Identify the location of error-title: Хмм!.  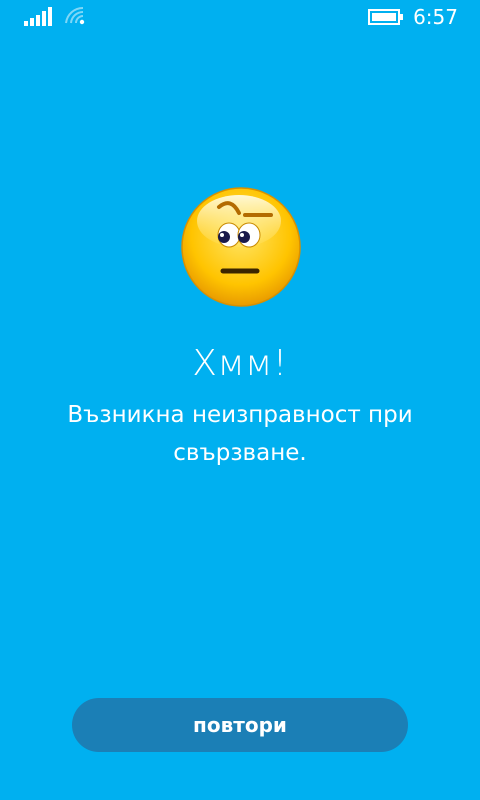
(240, 363).